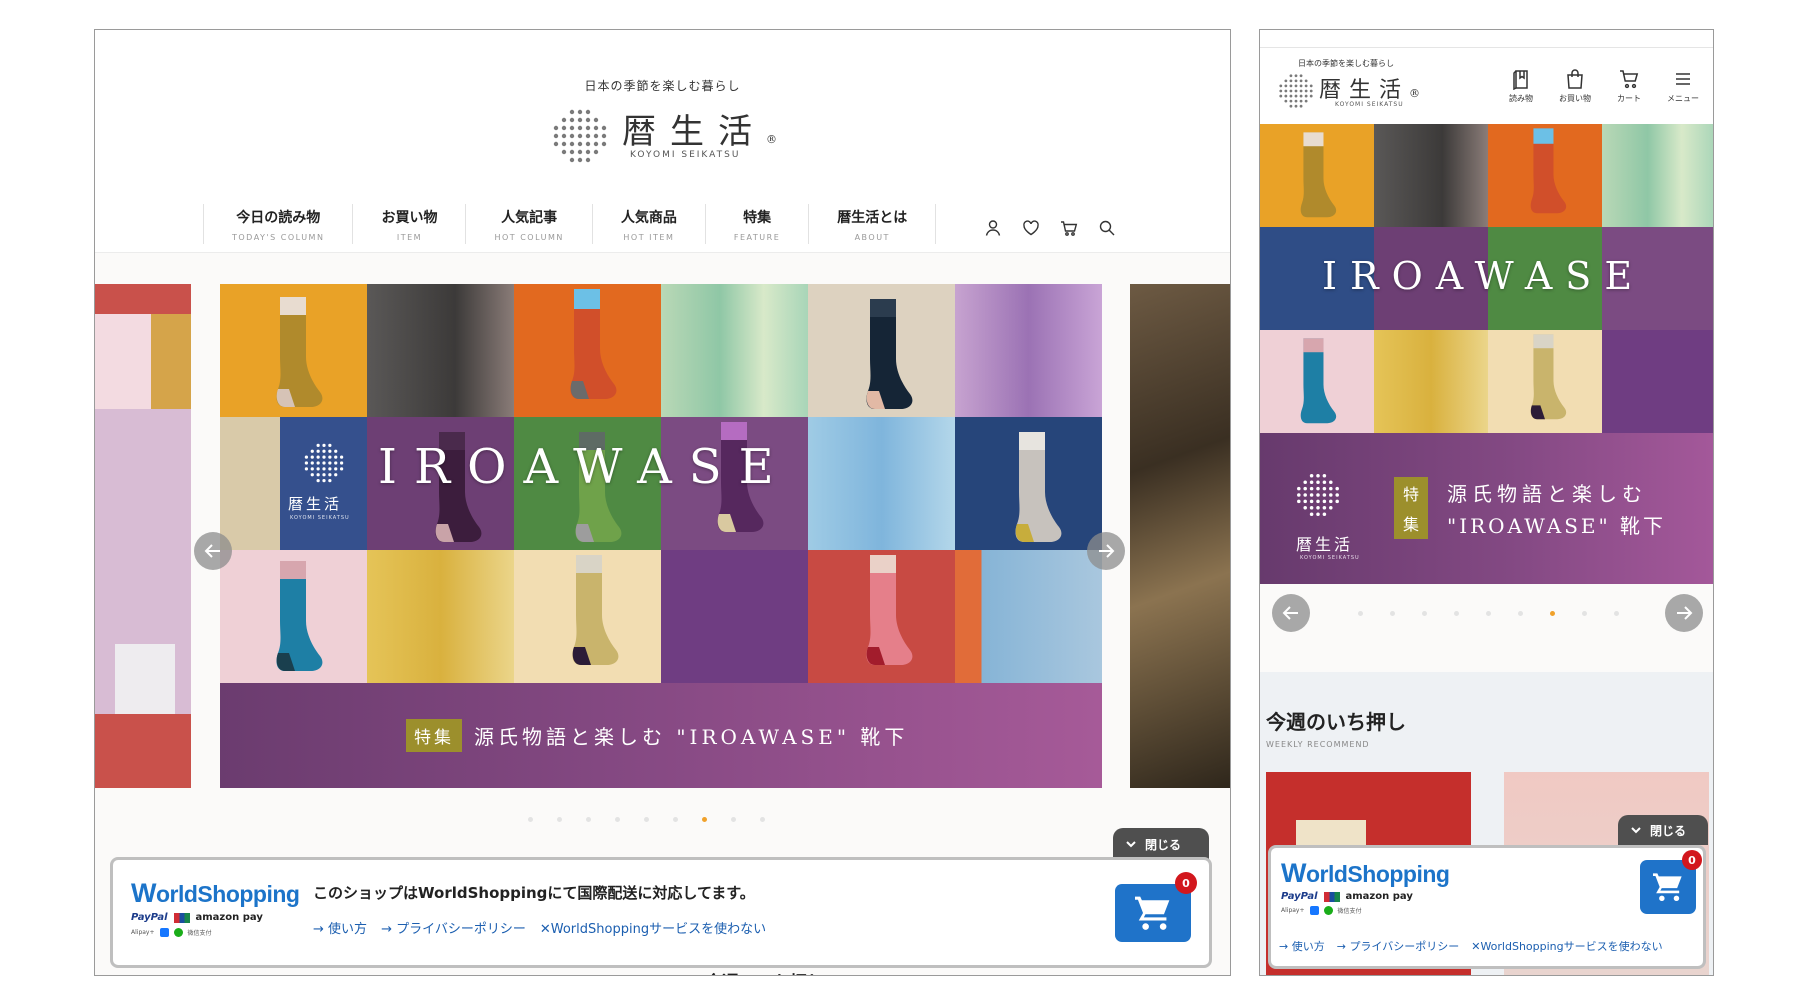 Image resolution: width=1800 pixels, height=1000 pixels. Describe the element at coordinates (873, 224) in the screenshot. I see `nav-item-about: 暦生活とは ABOUT` at that location.